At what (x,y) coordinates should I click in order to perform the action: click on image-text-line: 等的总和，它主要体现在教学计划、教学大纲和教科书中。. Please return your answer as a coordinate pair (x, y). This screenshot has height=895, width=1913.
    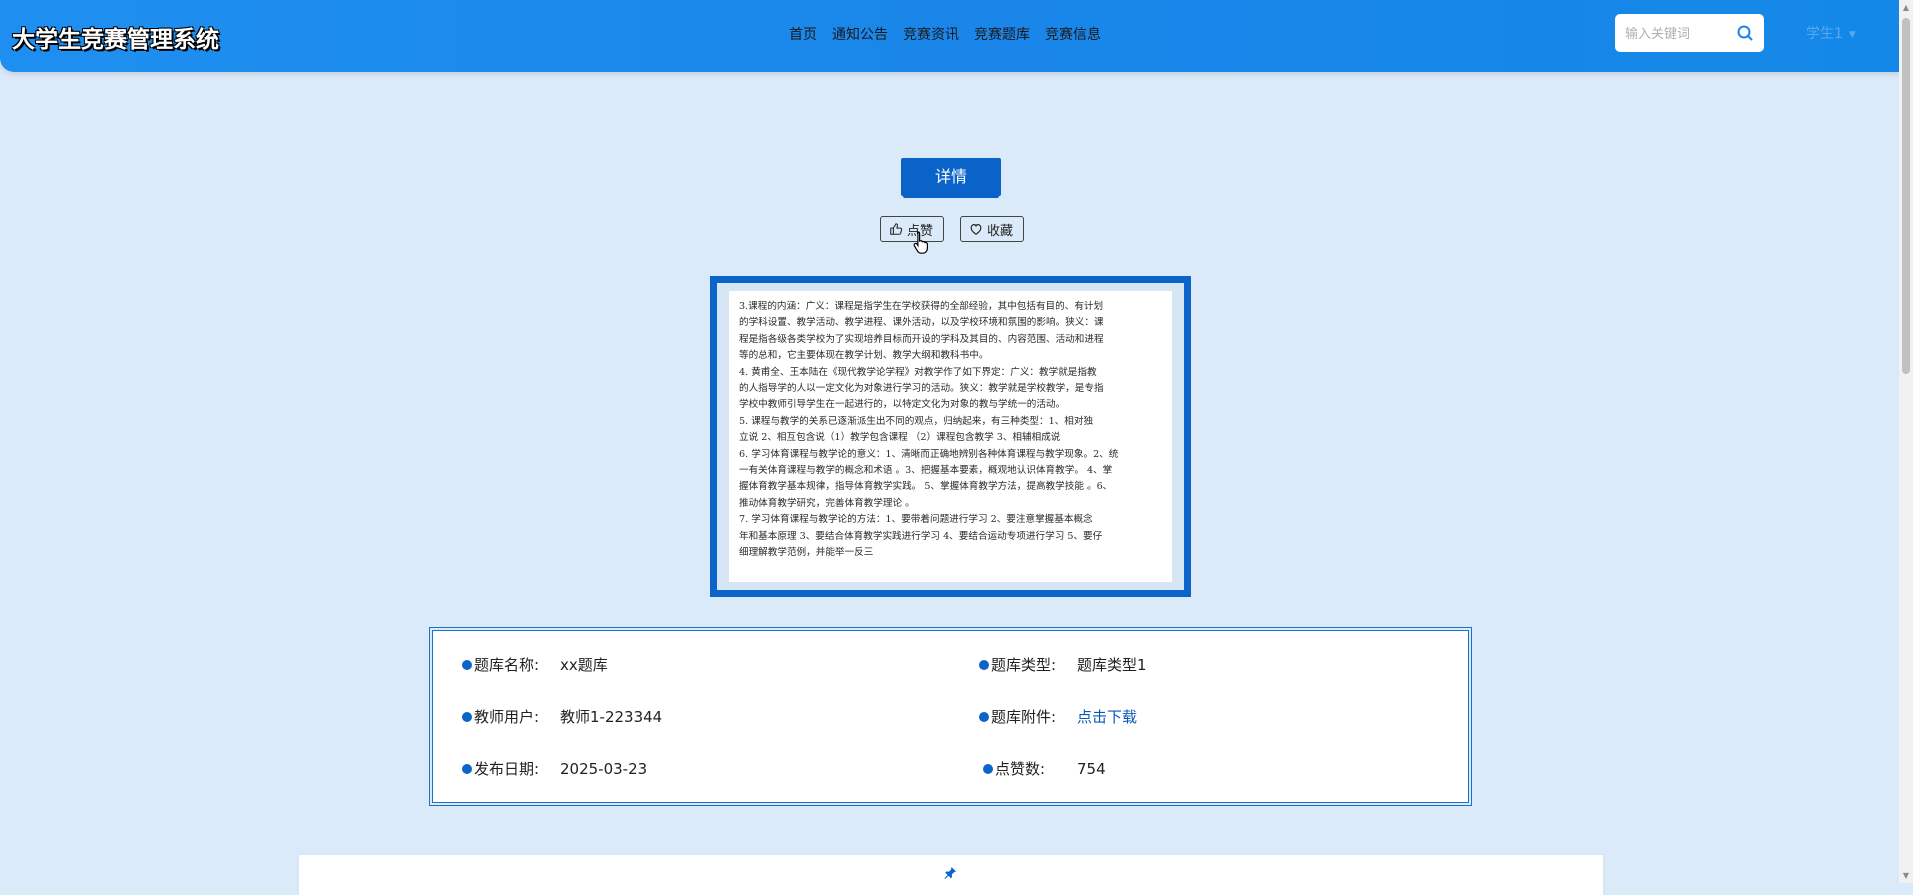
    Looking at the image, I should click on (864, 356).